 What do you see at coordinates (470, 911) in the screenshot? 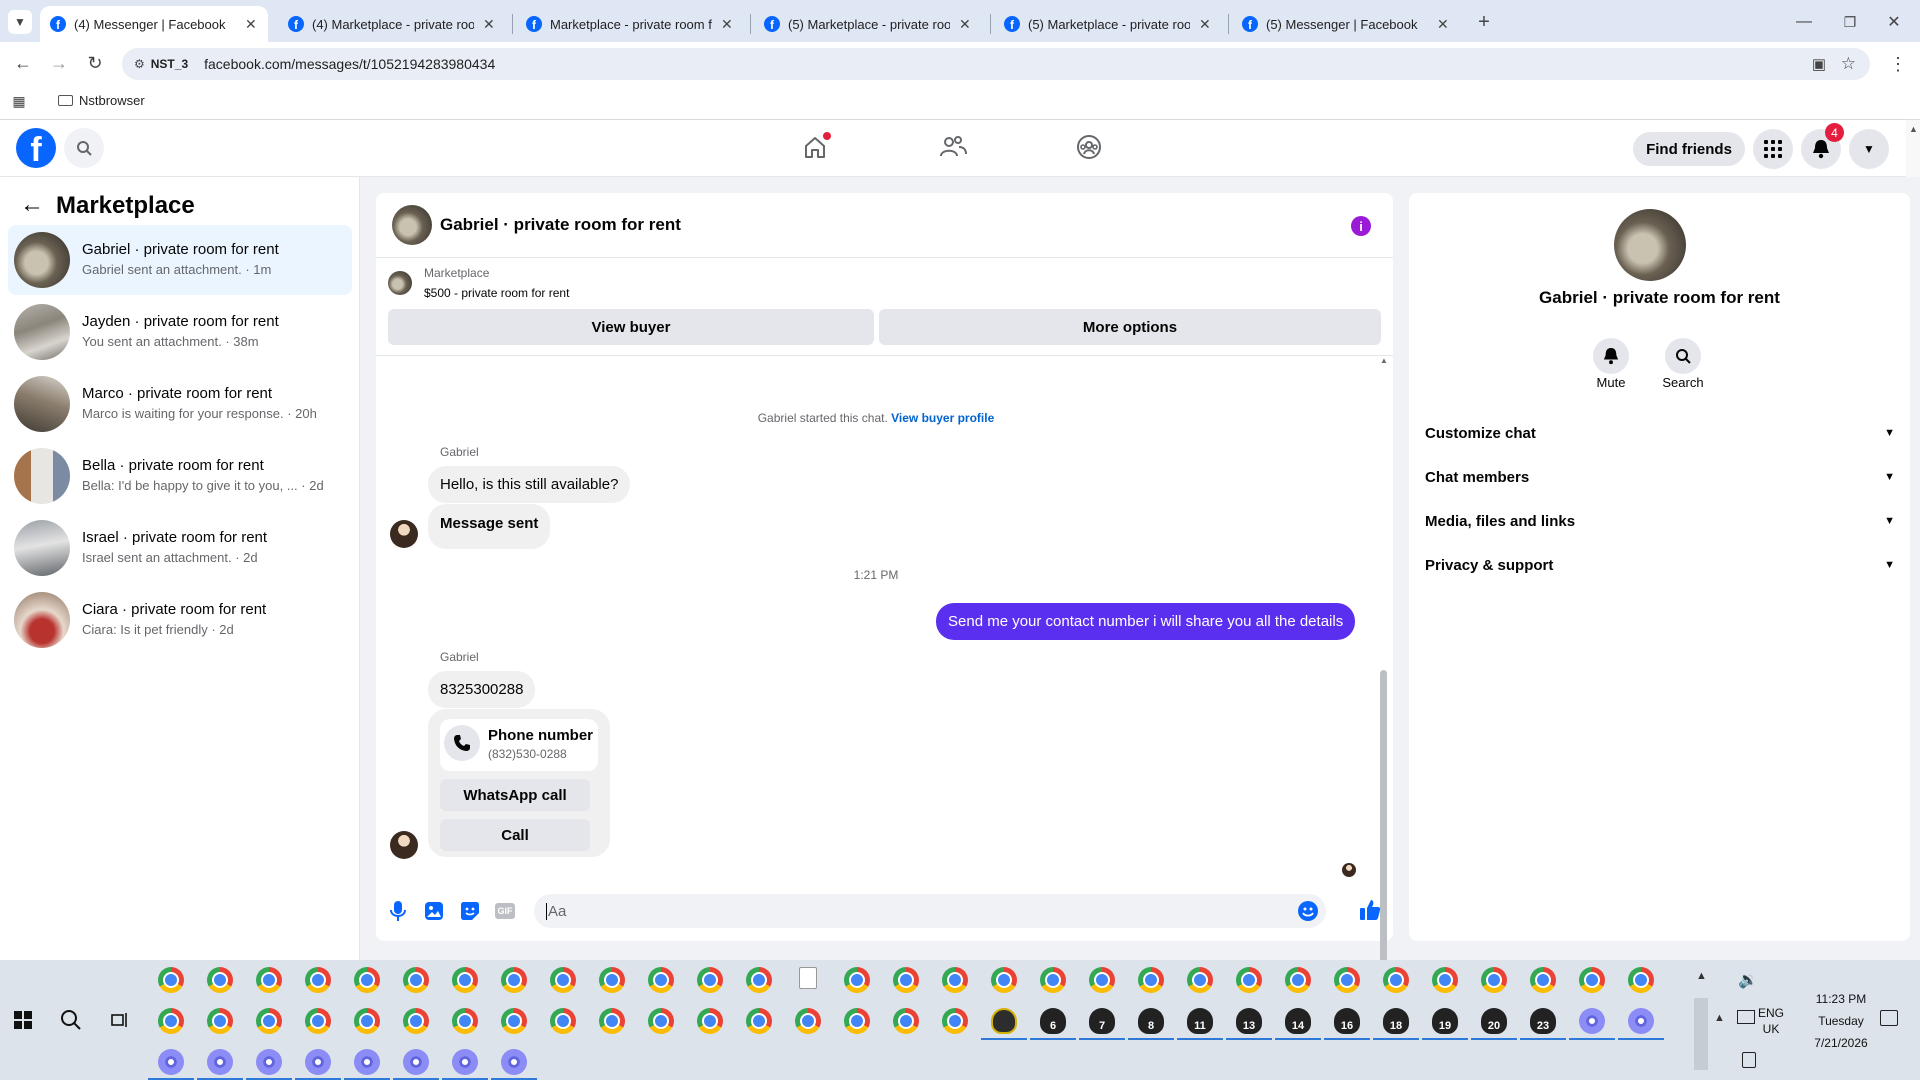
I see `sticker-icon` at bounding box center [470, 911].